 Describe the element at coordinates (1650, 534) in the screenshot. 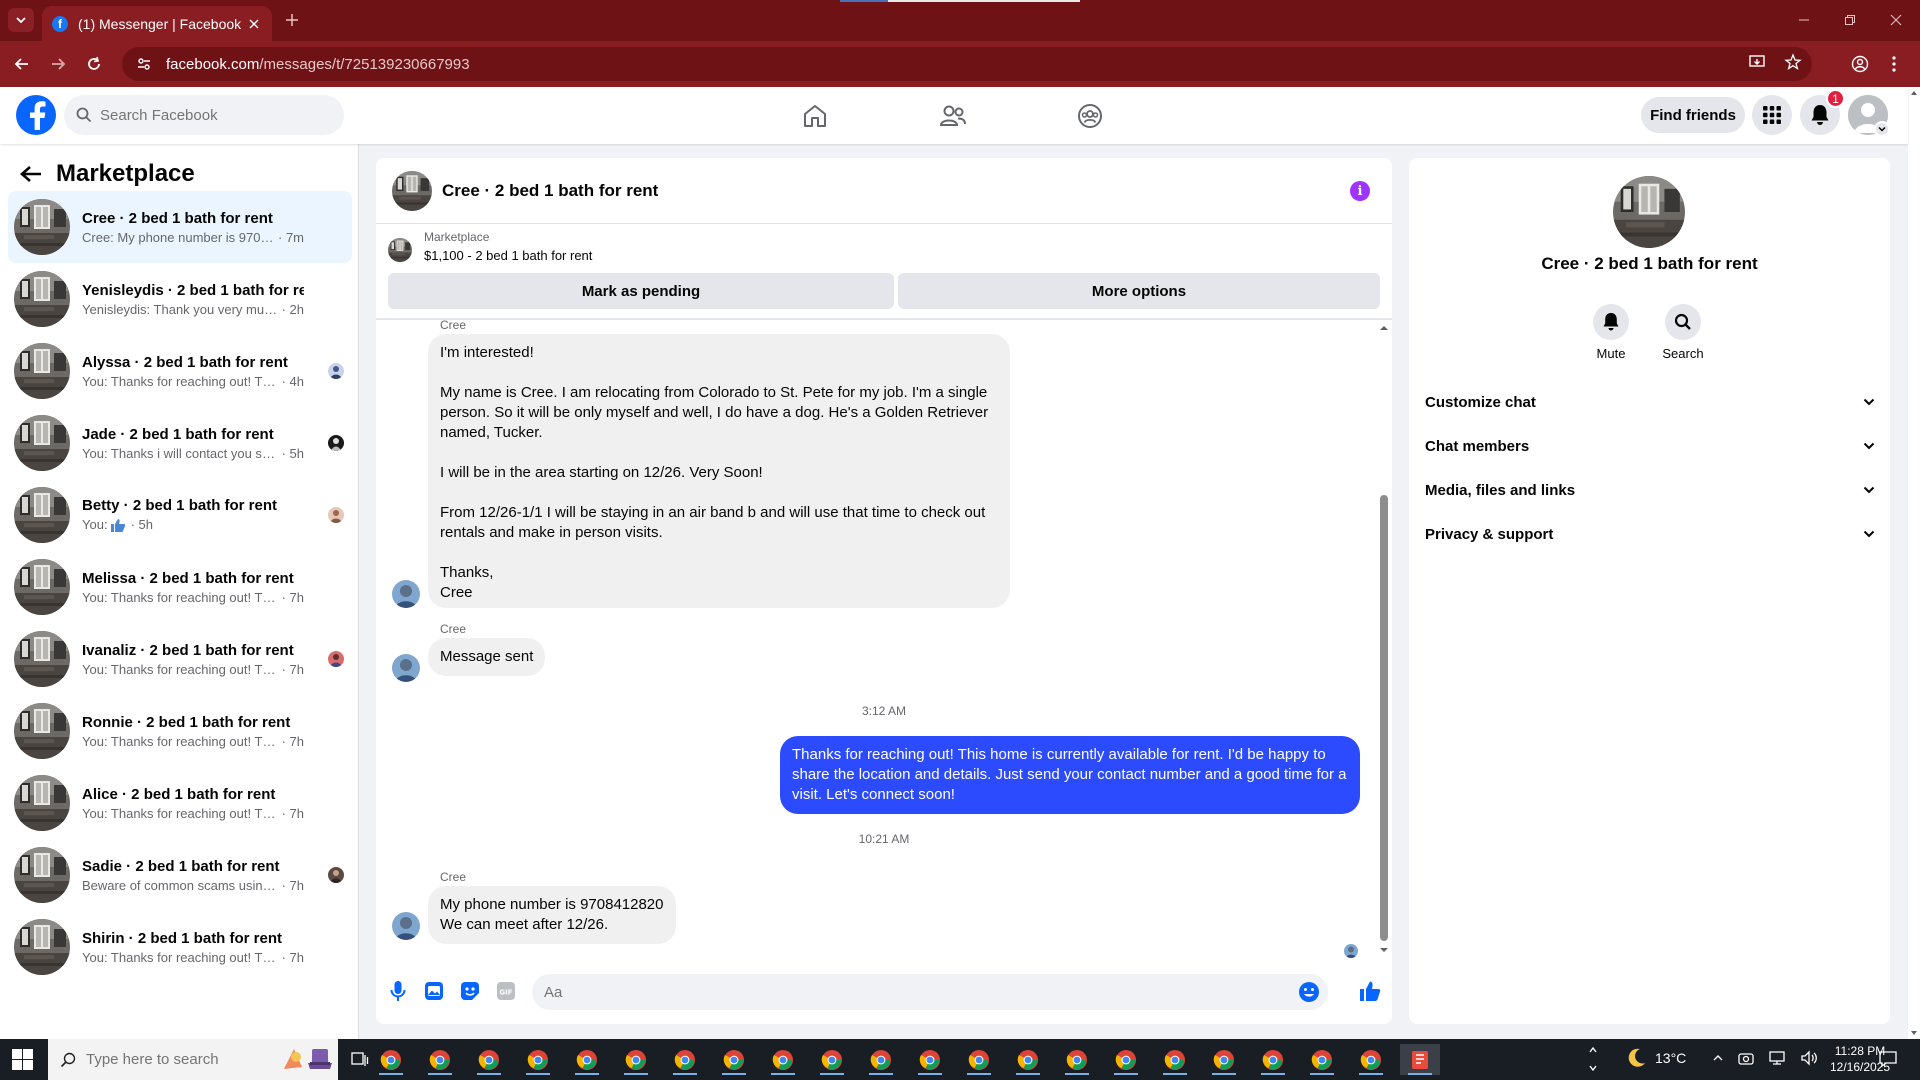

I see `privacy-support-section: Privacy & support` at that location.